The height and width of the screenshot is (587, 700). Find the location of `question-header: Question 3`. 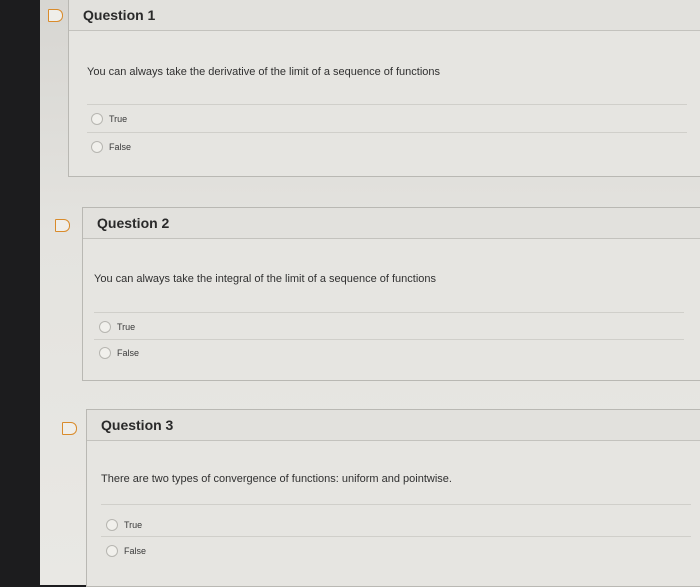

question-header: Question 3 is located at coordinates (393, 425).